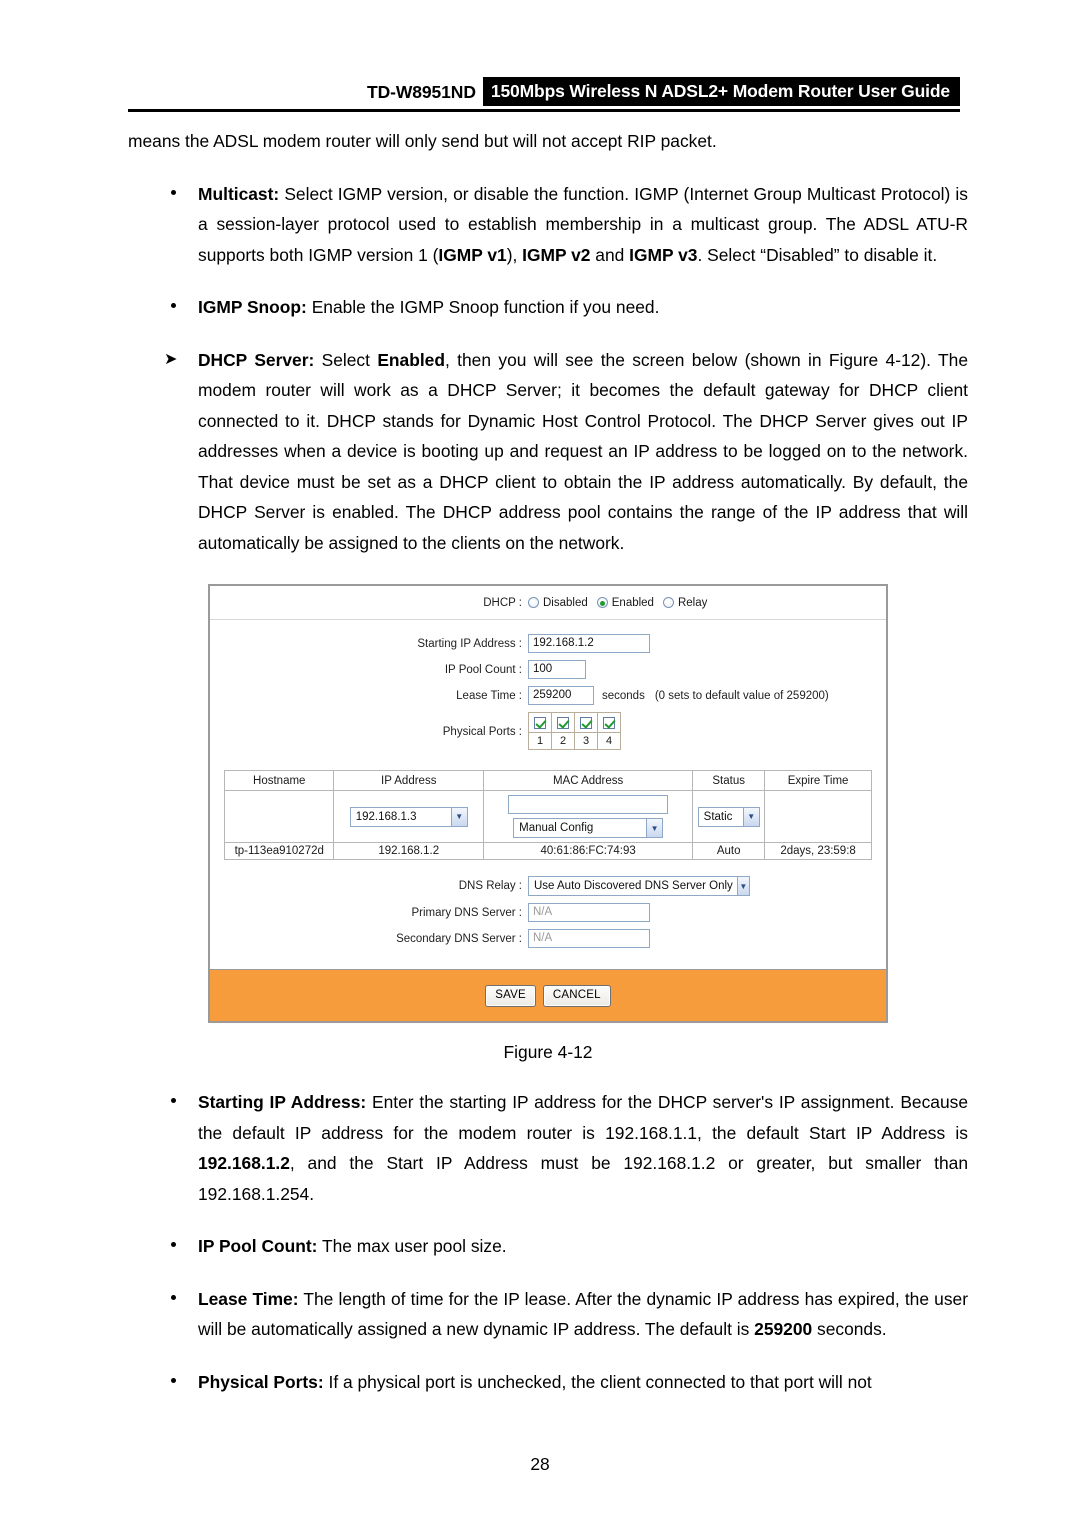 This screenshot has width=1080, height=1527. What do you see at coordinates (411, 359) in the screenshot?
I see `dhcp-server-bold-1: Enabled` at bounding box center [411, 359].